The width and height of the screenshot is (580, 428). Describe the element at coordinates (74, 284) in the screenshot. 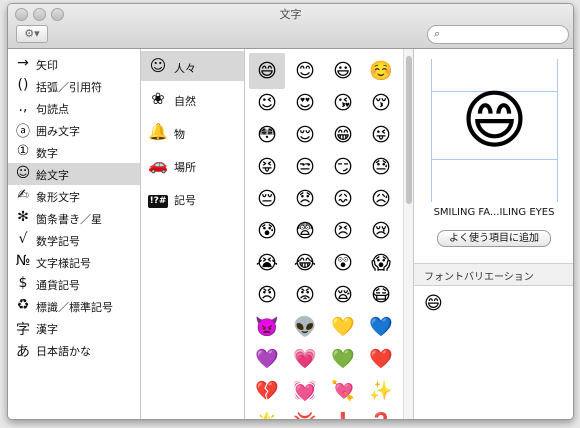

I see `category-item: $ 通貨記号` at that location.